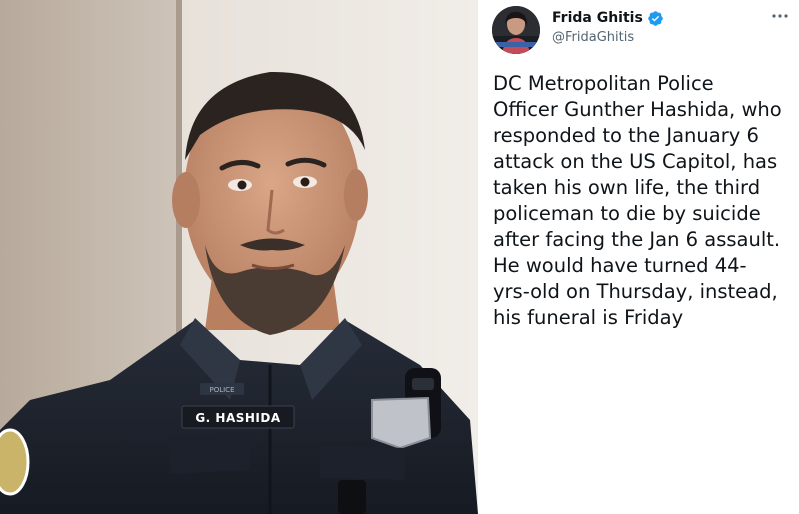 Image resolution: width=799 pixels, height=514 pixels. I want to click on name-tag-text: G. HASHIDA, so click(238, 418).